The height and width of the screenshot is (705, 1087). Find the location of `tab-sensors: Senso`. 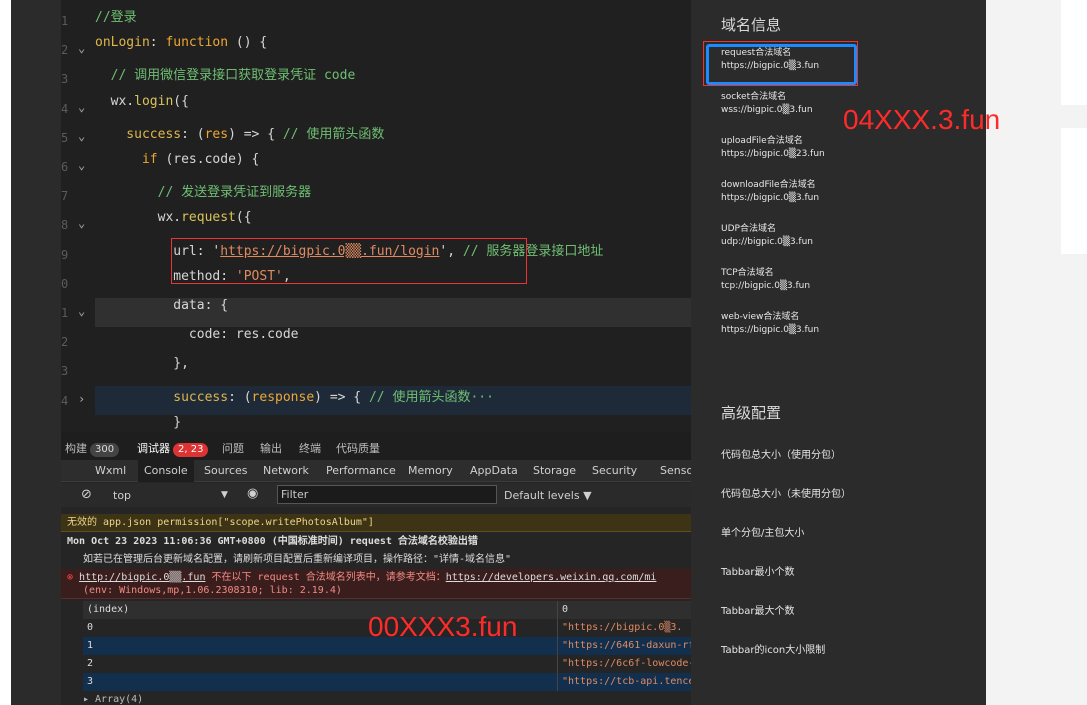

tab-sensors: Senso is located at coordinates (675, 470).